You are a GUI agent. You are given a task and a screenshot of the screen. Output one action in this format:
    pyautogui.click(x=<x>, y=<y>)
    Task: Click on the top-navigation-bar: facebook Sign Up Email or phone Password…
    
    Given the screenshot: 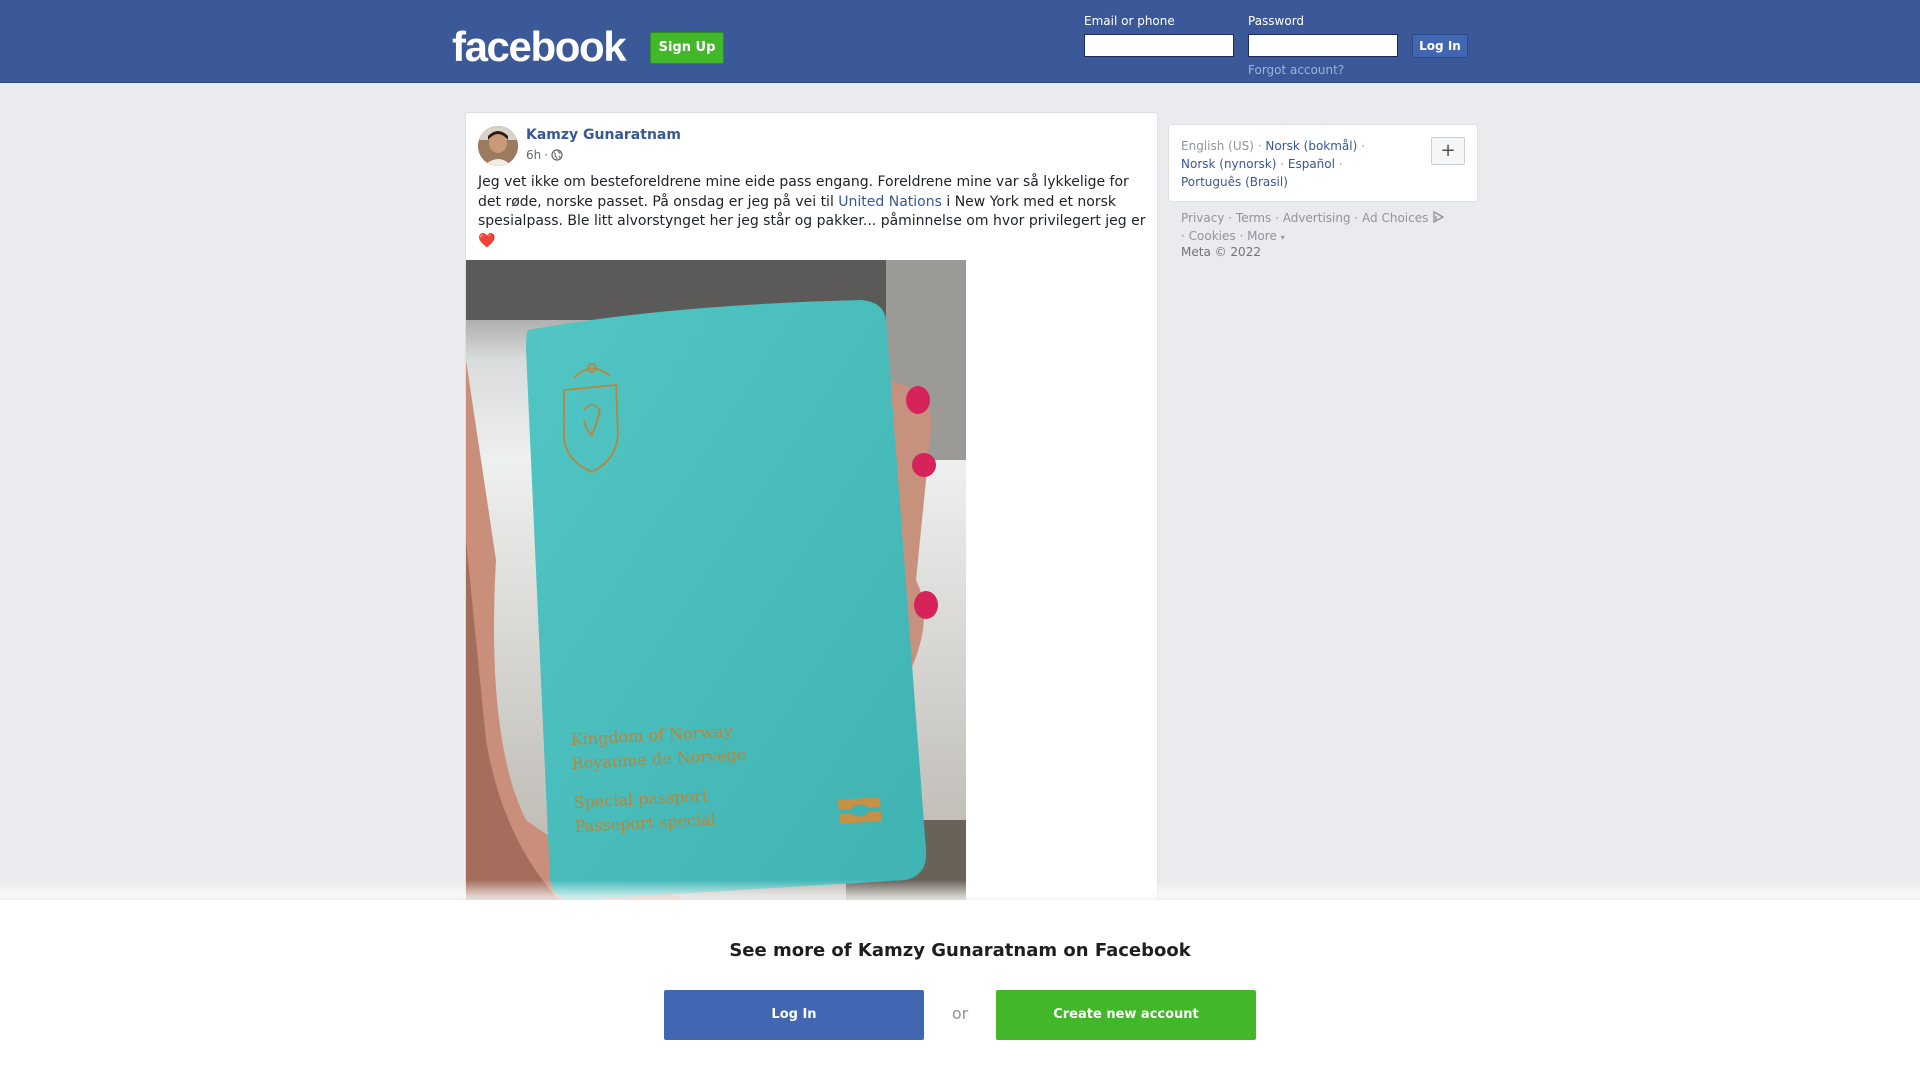 What is the action you would take?
    pyautogui.click(x=960, y=41)
    